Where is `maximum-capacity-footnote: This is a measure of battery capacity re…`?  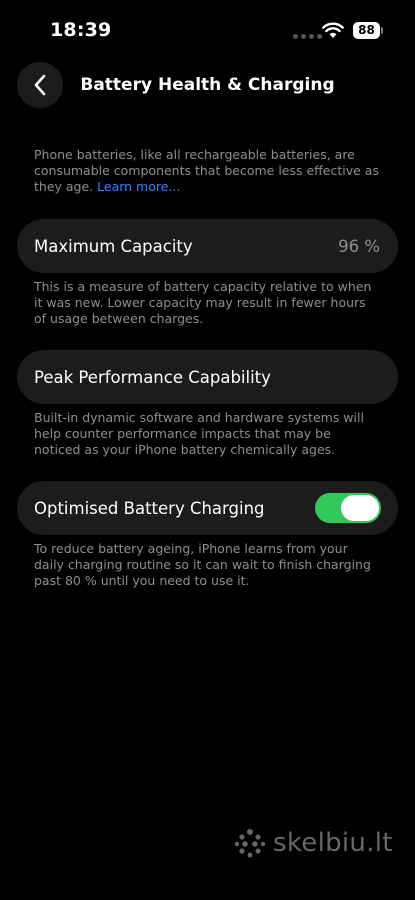 maximum-capacity-footnote: This is a measure of battery capacity re… is located at coordinates (203, 302).